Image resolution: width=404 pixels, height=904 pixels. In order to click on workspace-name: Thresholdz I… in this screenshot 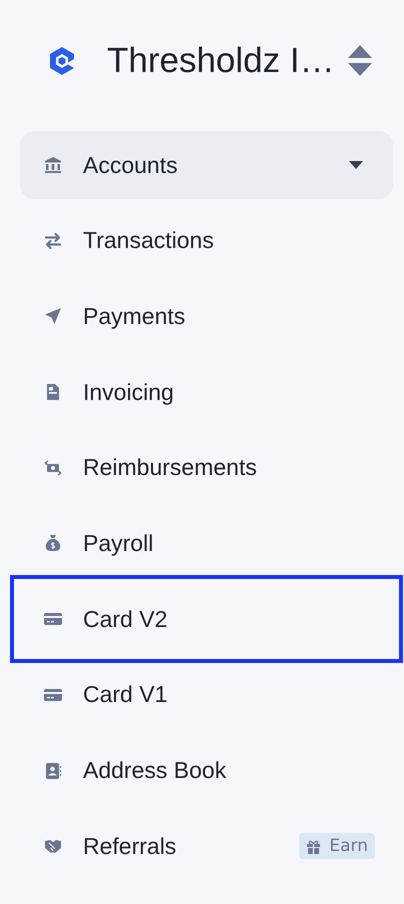, I will do `click(221, 61)`.